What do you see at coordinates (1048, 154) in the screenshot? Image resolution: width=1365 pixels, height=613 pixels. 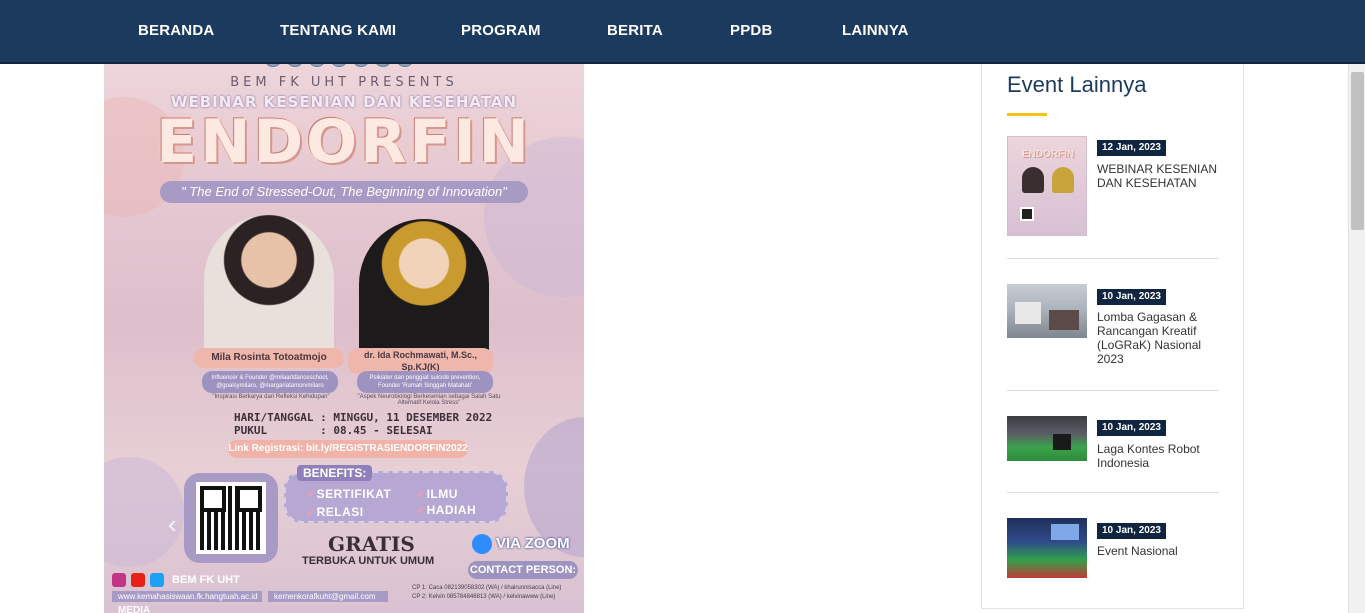 I see `thumbnail-poster-title: ENDORFIN` at bounding box center [1048, 154].